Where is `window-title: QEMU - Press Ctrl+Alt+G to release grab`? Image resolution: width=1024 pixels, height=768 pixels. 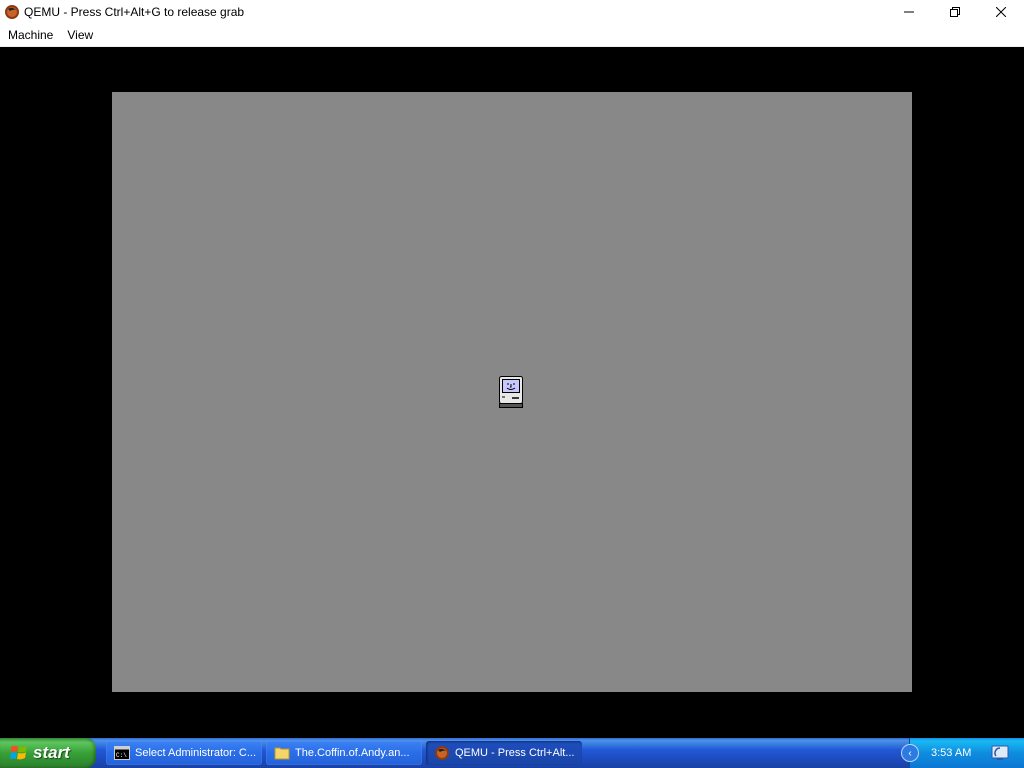 window-title: QEMU - Press Ctrl+Alt+G to release grab is located at coordinates (134, 12).